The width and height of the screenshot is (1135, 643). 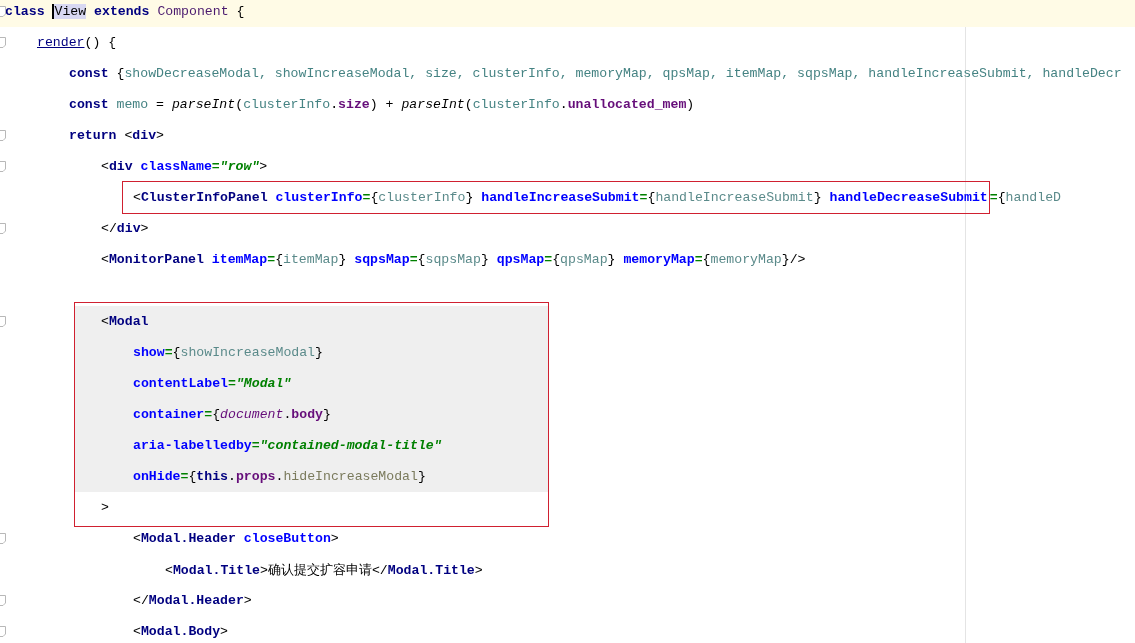 What do you see at coordinates (77, 42) in the screenshot?
I see `code-line: render() {` at bounding box center [77, 42].